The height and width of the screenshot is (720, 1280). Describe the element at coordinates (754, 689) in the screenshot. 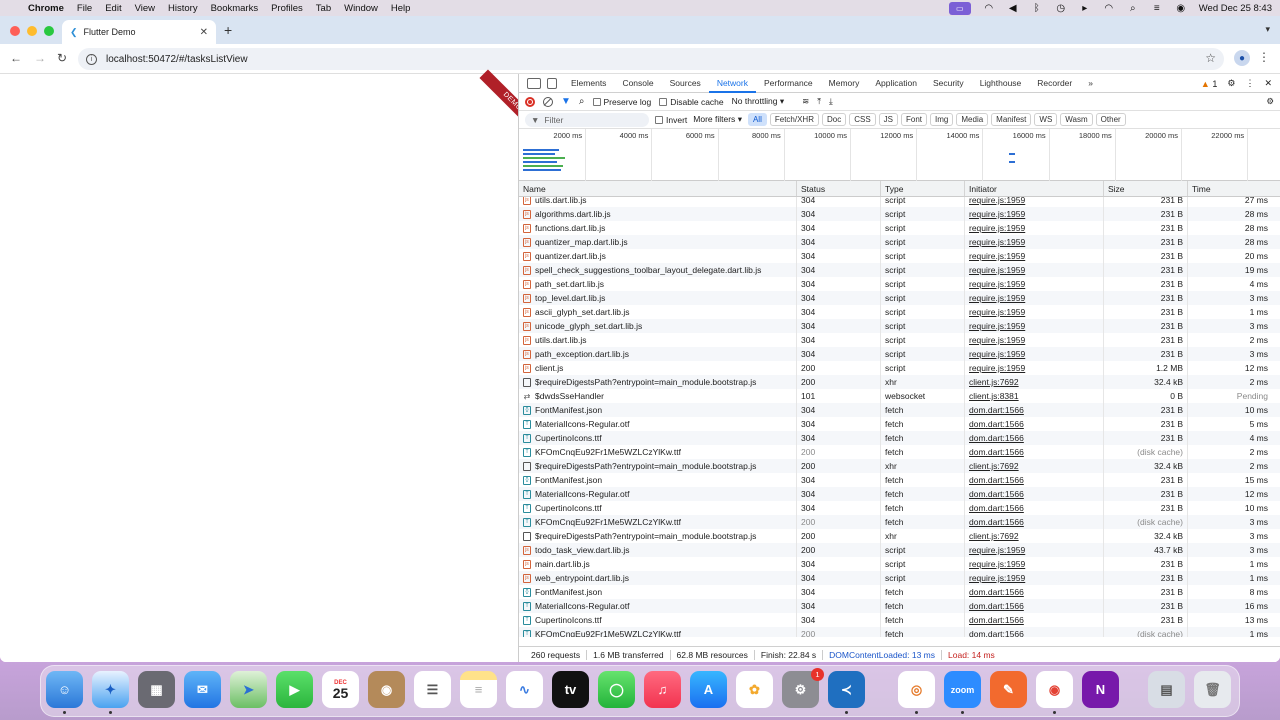

I see `photos-icon: ✿` at that location.